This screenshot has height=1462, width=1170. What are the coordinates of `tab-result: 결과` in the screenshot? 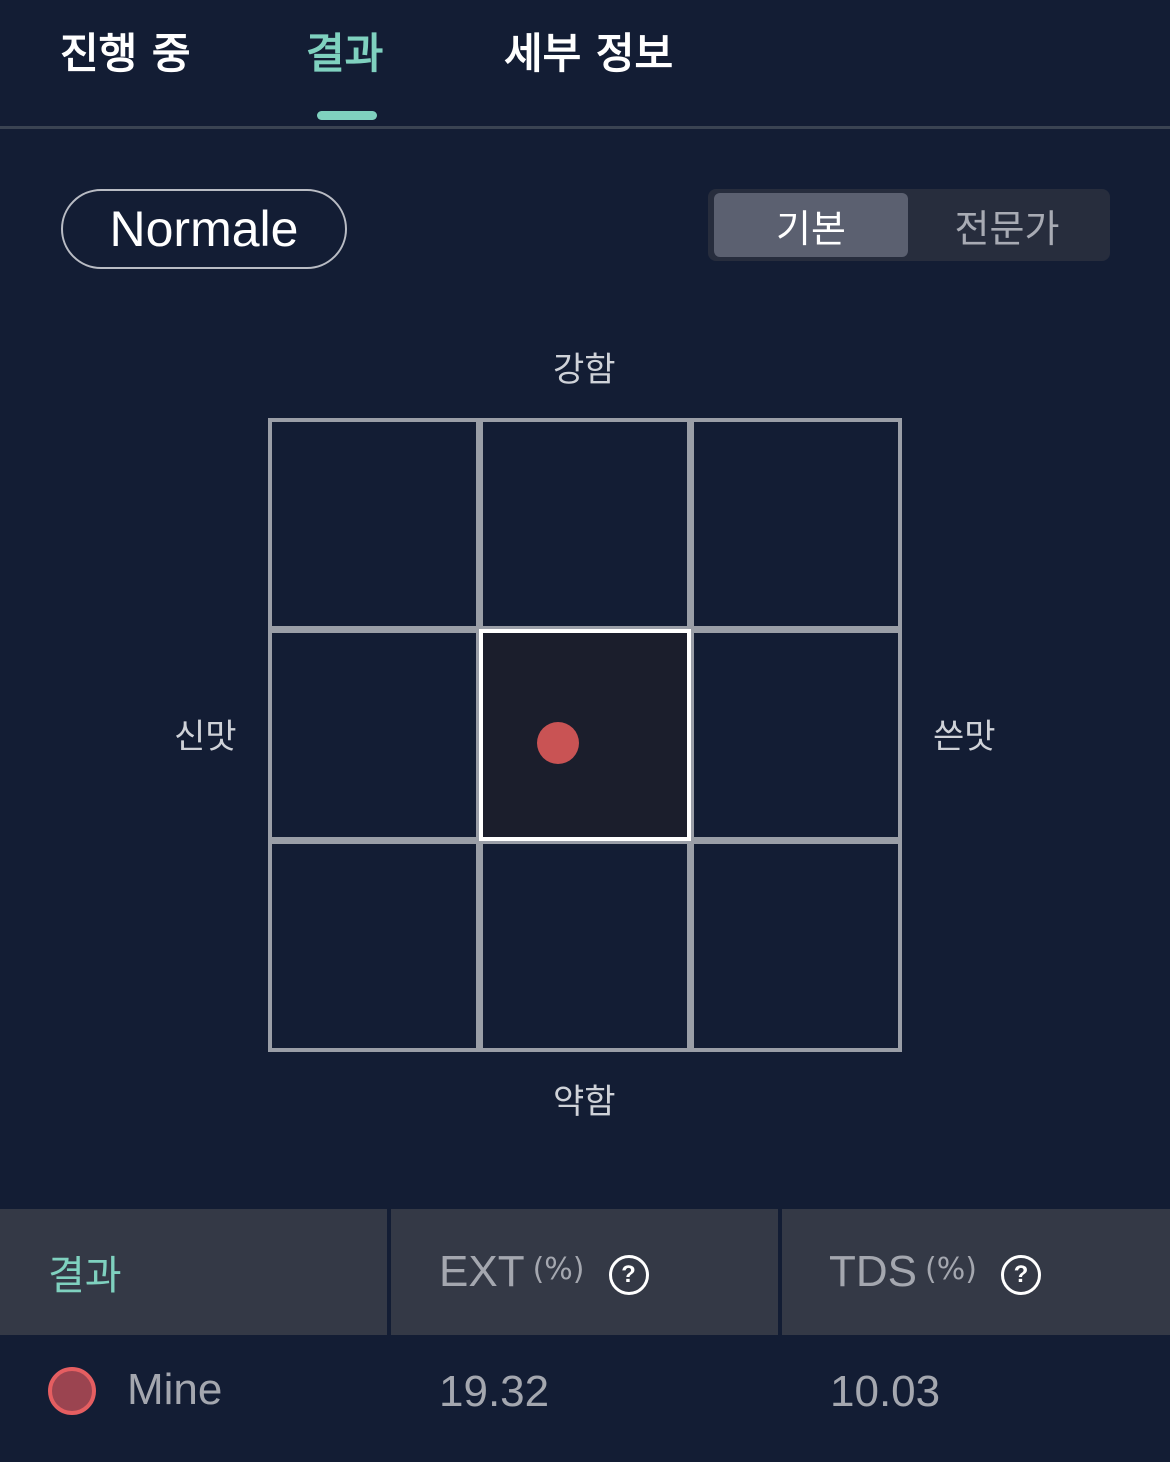 It's located at (344, 54).